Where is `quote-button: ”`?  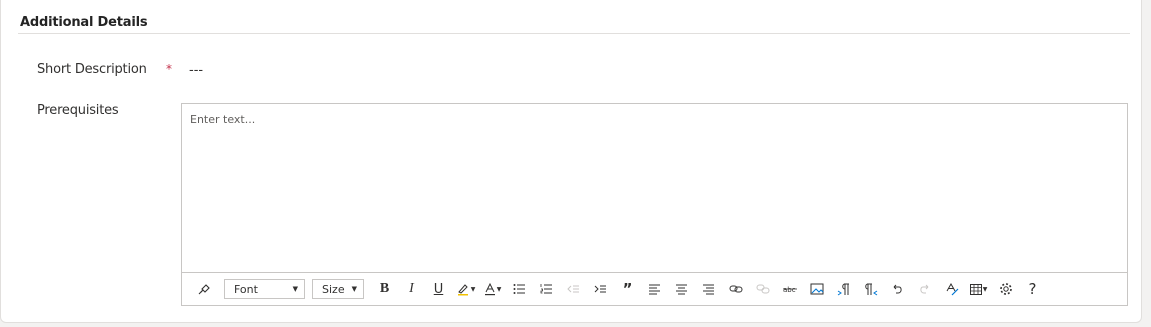 quote-button: ” is located at coordinates (627, 289).